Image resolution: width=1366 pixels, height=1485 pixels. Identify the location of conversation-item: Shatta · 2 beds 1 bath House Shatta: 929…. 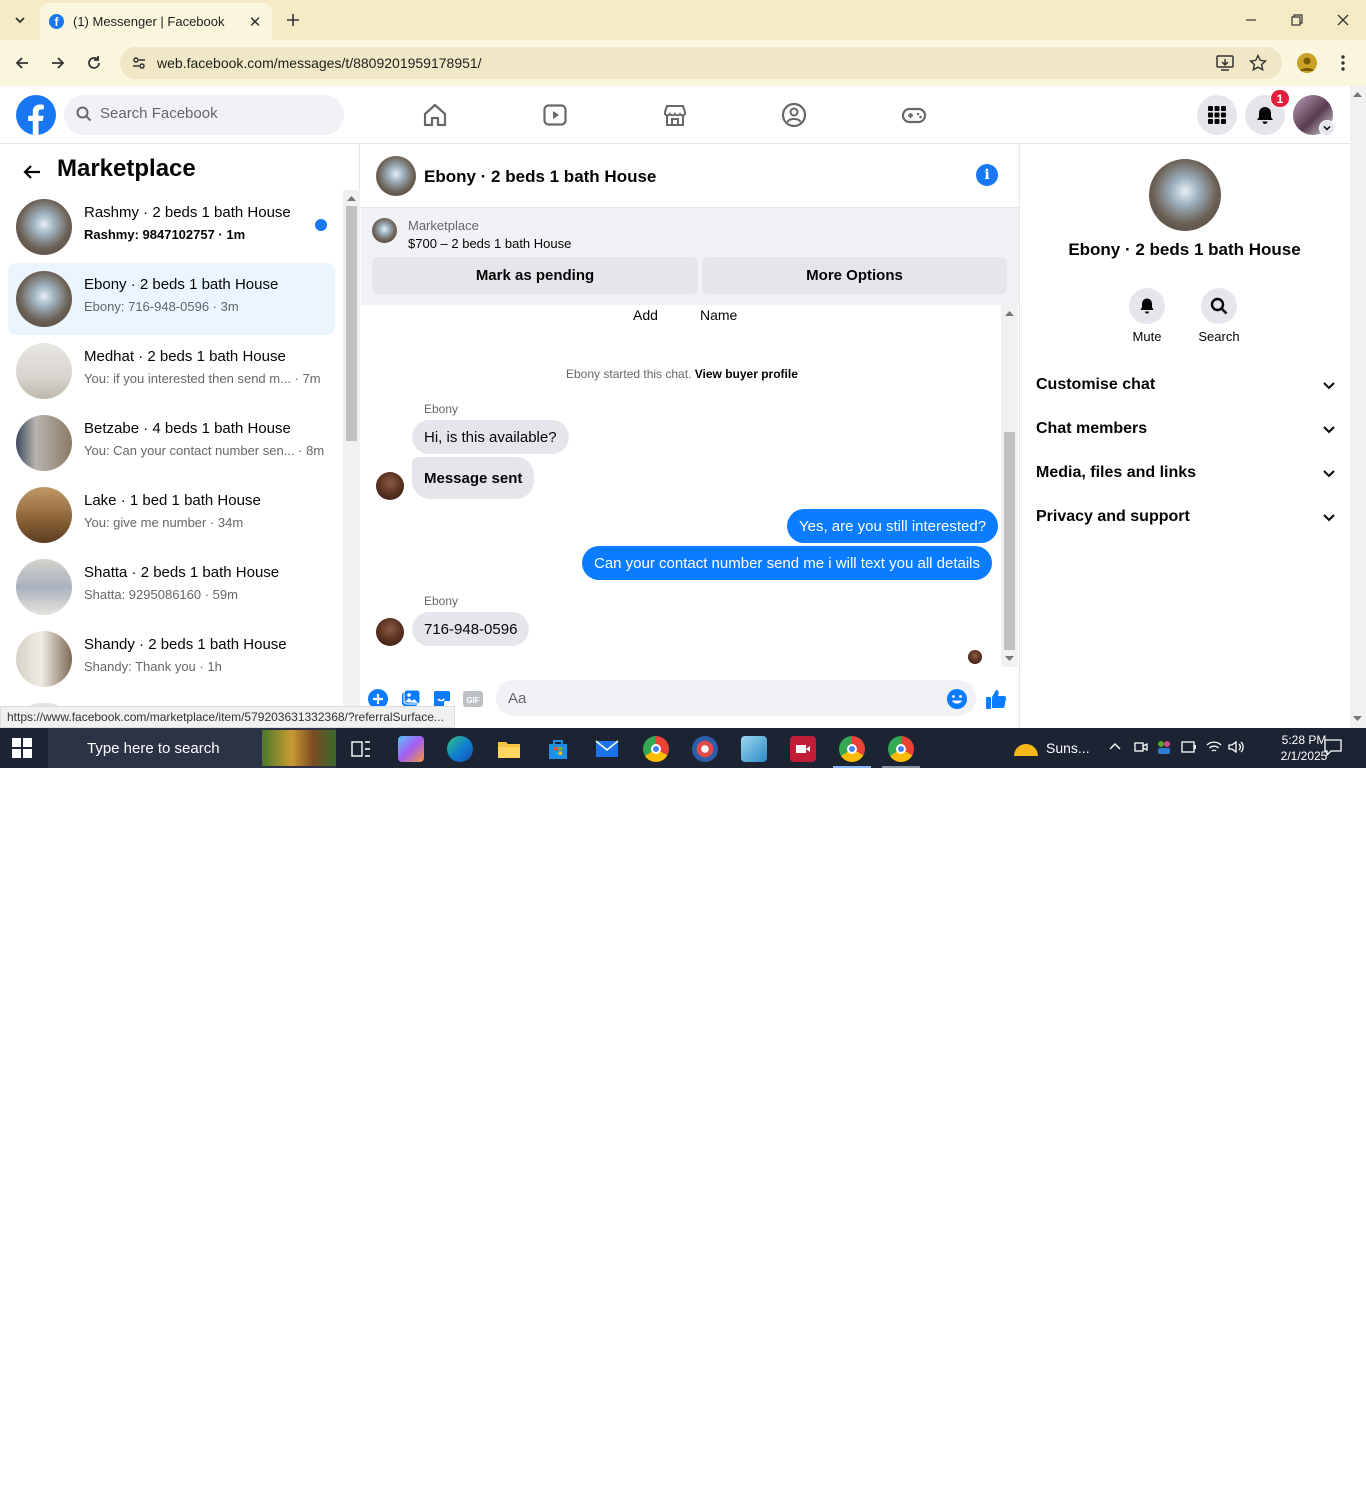
(171, 587).